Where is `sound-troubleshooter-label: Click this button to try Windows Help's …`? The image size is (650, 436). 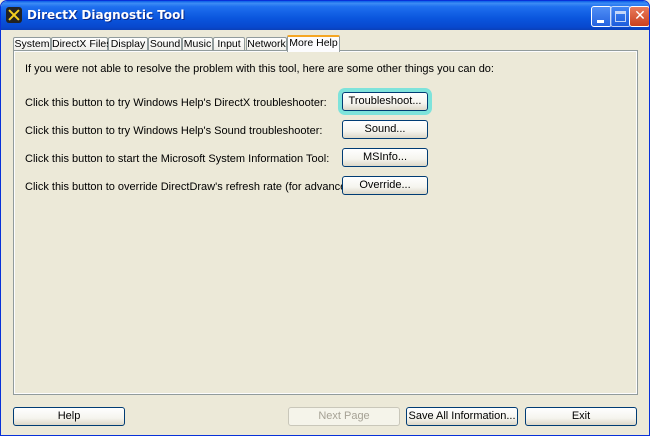 sound-troubleshooter-label: Click this button to try Windows Help's … is located at coordinates (174, 131).